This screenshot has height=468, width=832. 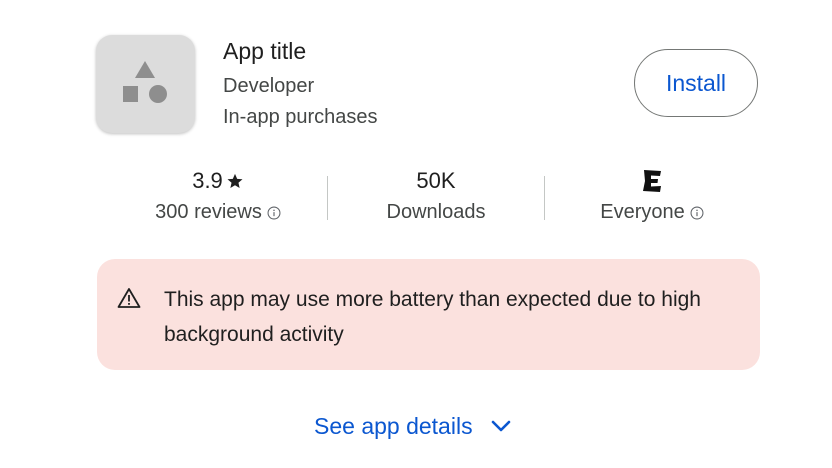 I want to click on app-placeholder-shapes-icon, so click(x=145, y=82).